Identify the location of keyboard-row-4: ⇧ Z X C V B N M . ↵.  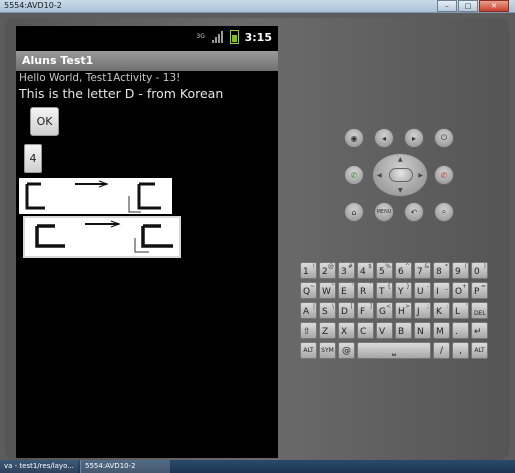
(400, 330).